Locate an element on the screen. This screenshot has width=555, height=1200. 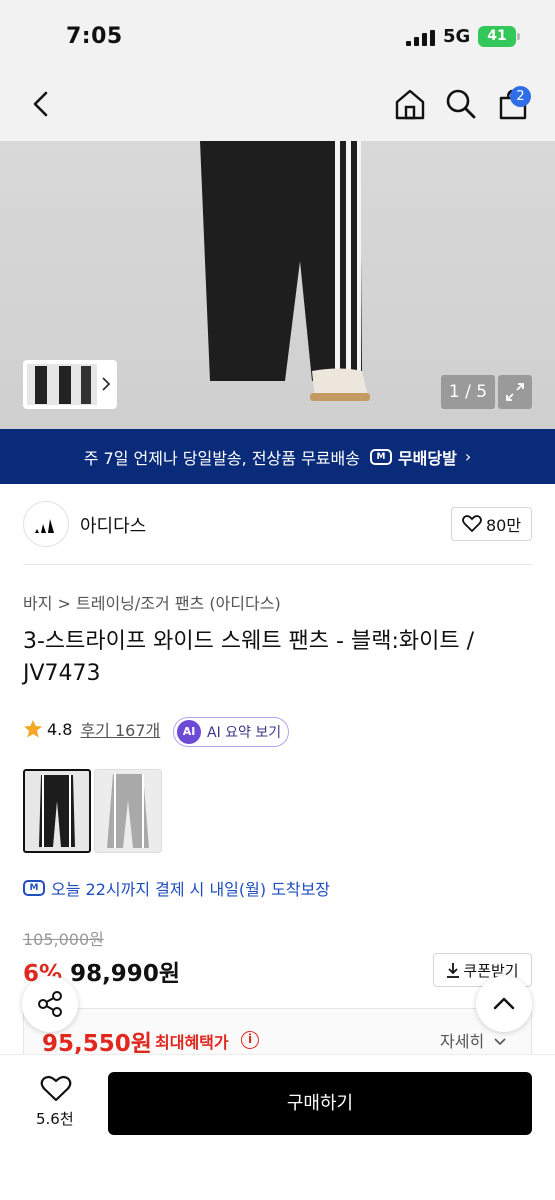
scroll-top-button is located at coordinates (504, 1004).